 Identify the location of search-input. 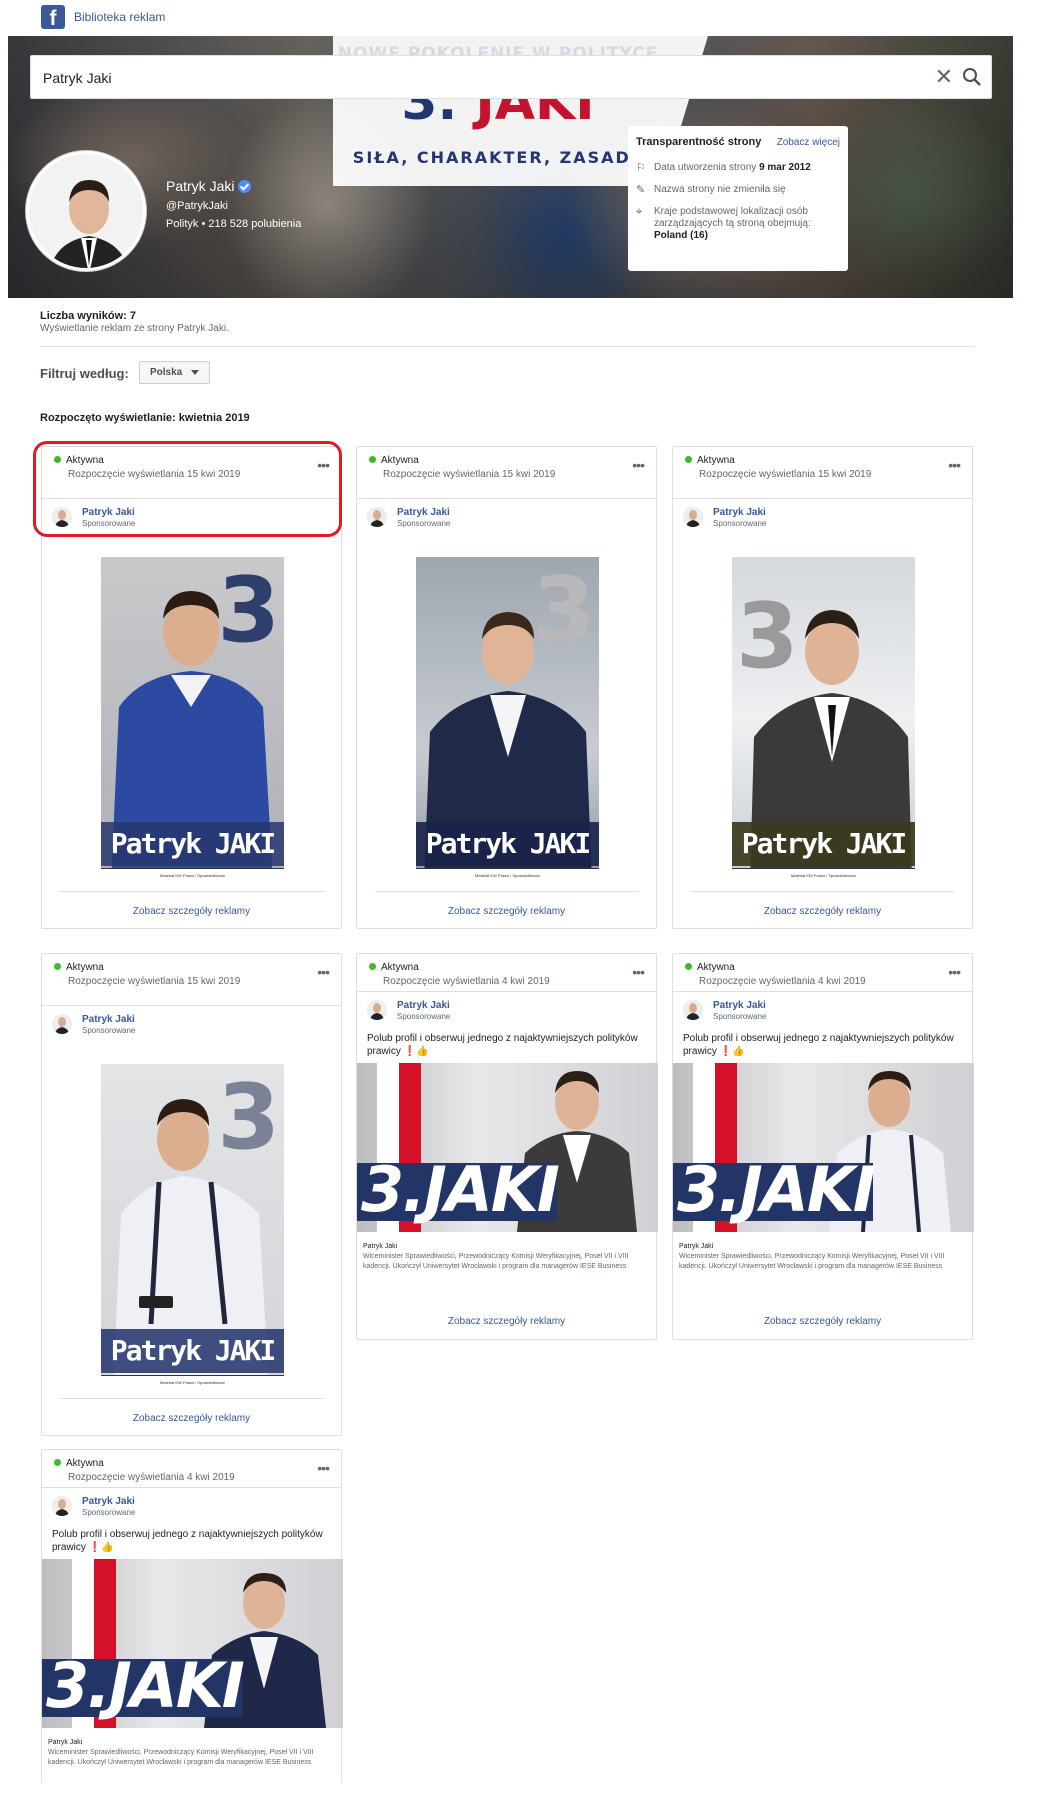
(483, 78).